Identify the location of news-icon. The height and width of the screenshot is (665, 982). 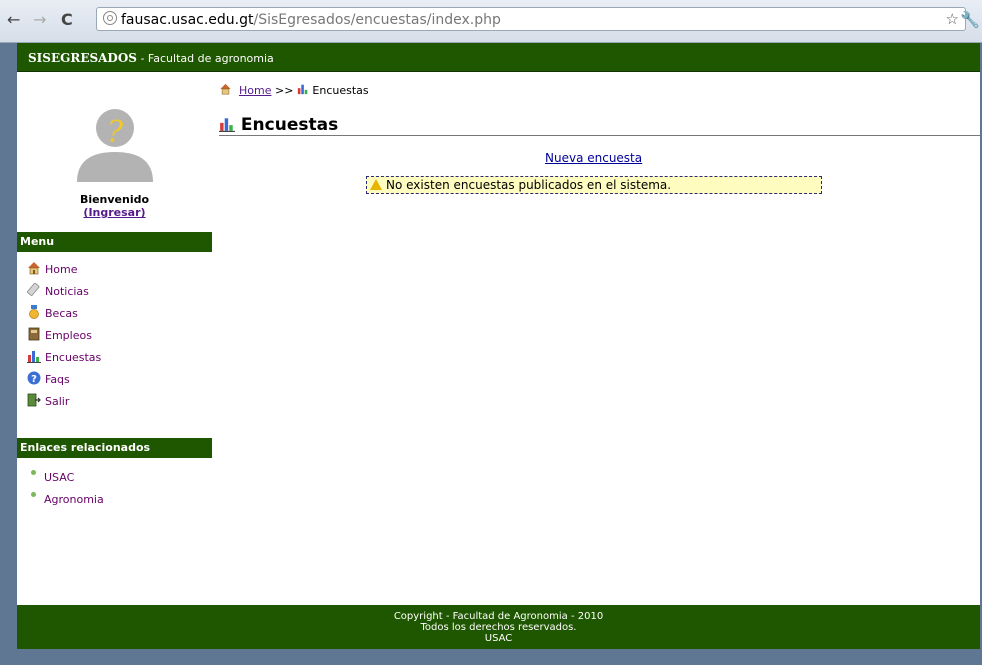
(33, 289).